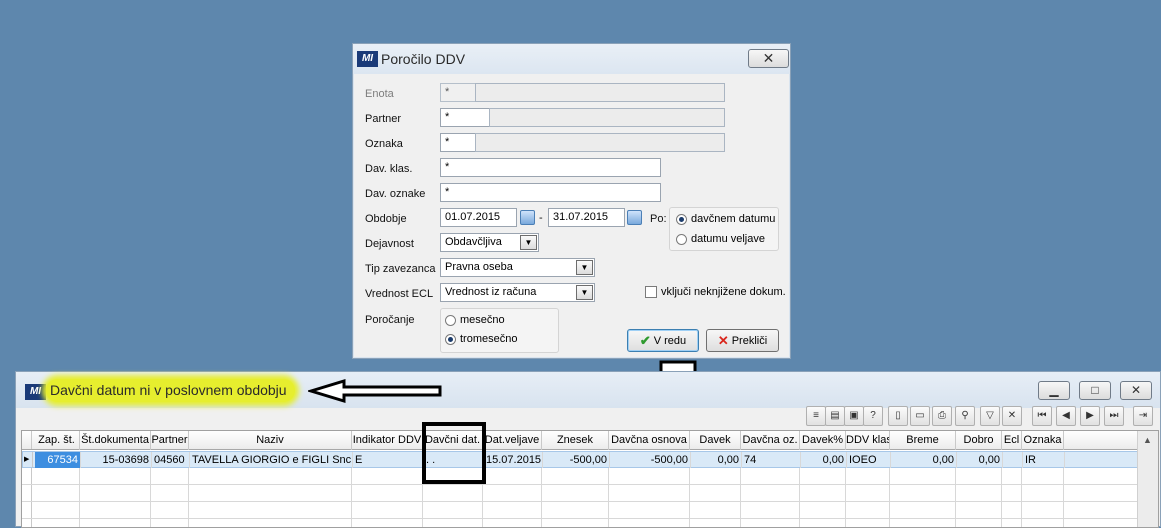 The height and width of the screenshot is (528, 1161). What do you see at coordinates (742, 340) in the screenshot?
I see `cancel-button: ✕ Prekliči` at bounding box center [742, 340].